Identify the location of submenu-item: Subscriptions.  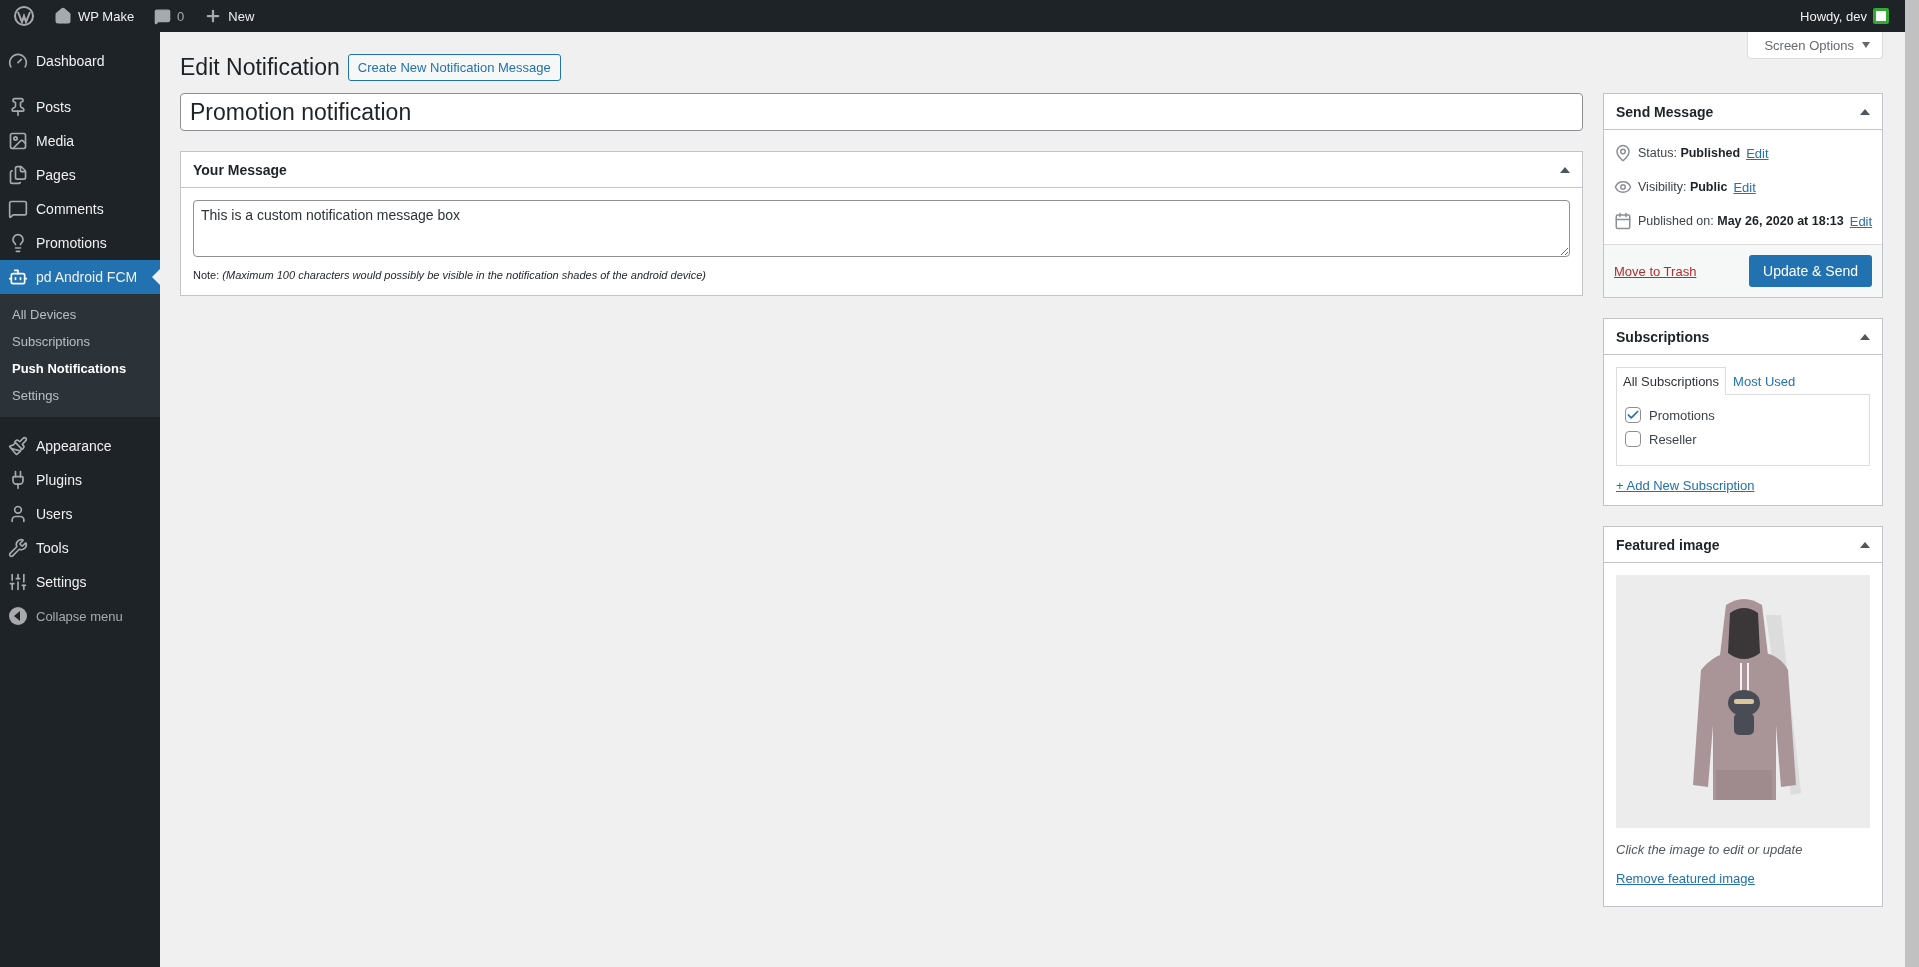
(80, 341).